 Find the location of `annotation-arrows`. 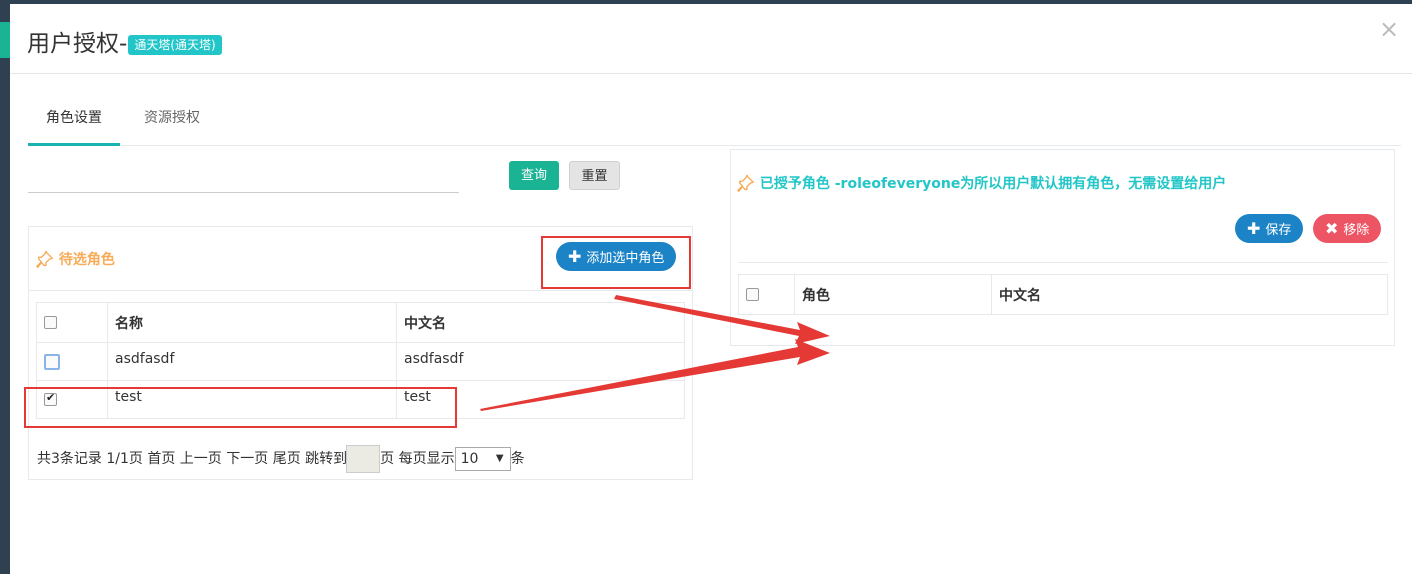

annotation-arrows is located at coordinates (655, 353).